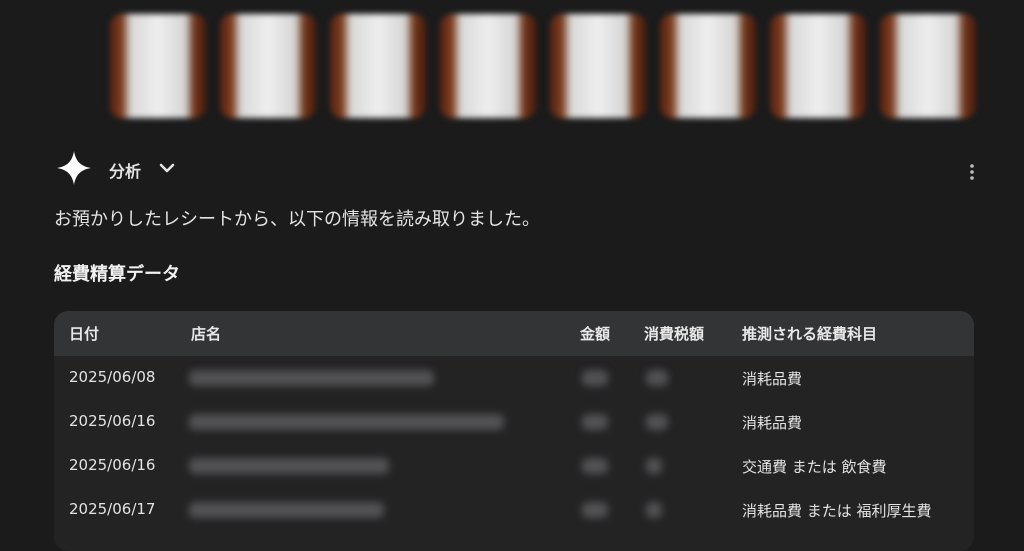 The height and width of the screenshot is (551, 1024). Describe the element at coordinates (514, 422) in the screenshot. I see `table-row: 2025/06/16 消耗品費` at that location.